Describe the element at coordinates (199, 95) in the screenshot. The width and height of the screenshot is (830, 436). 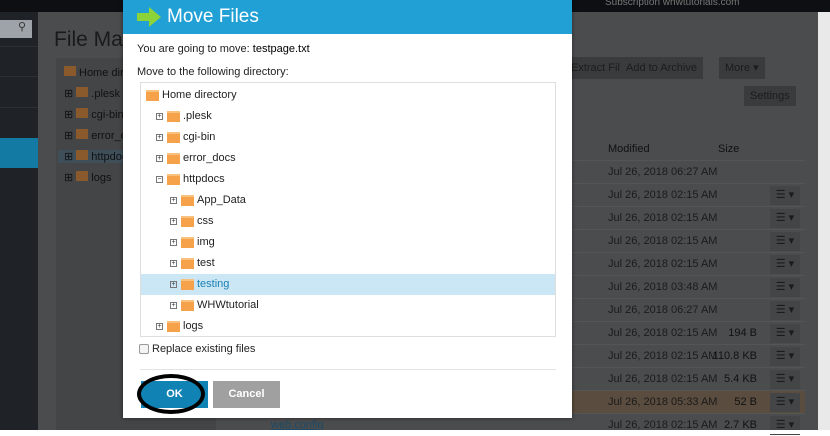
I see `tree-node-label: Home directory` at that location.